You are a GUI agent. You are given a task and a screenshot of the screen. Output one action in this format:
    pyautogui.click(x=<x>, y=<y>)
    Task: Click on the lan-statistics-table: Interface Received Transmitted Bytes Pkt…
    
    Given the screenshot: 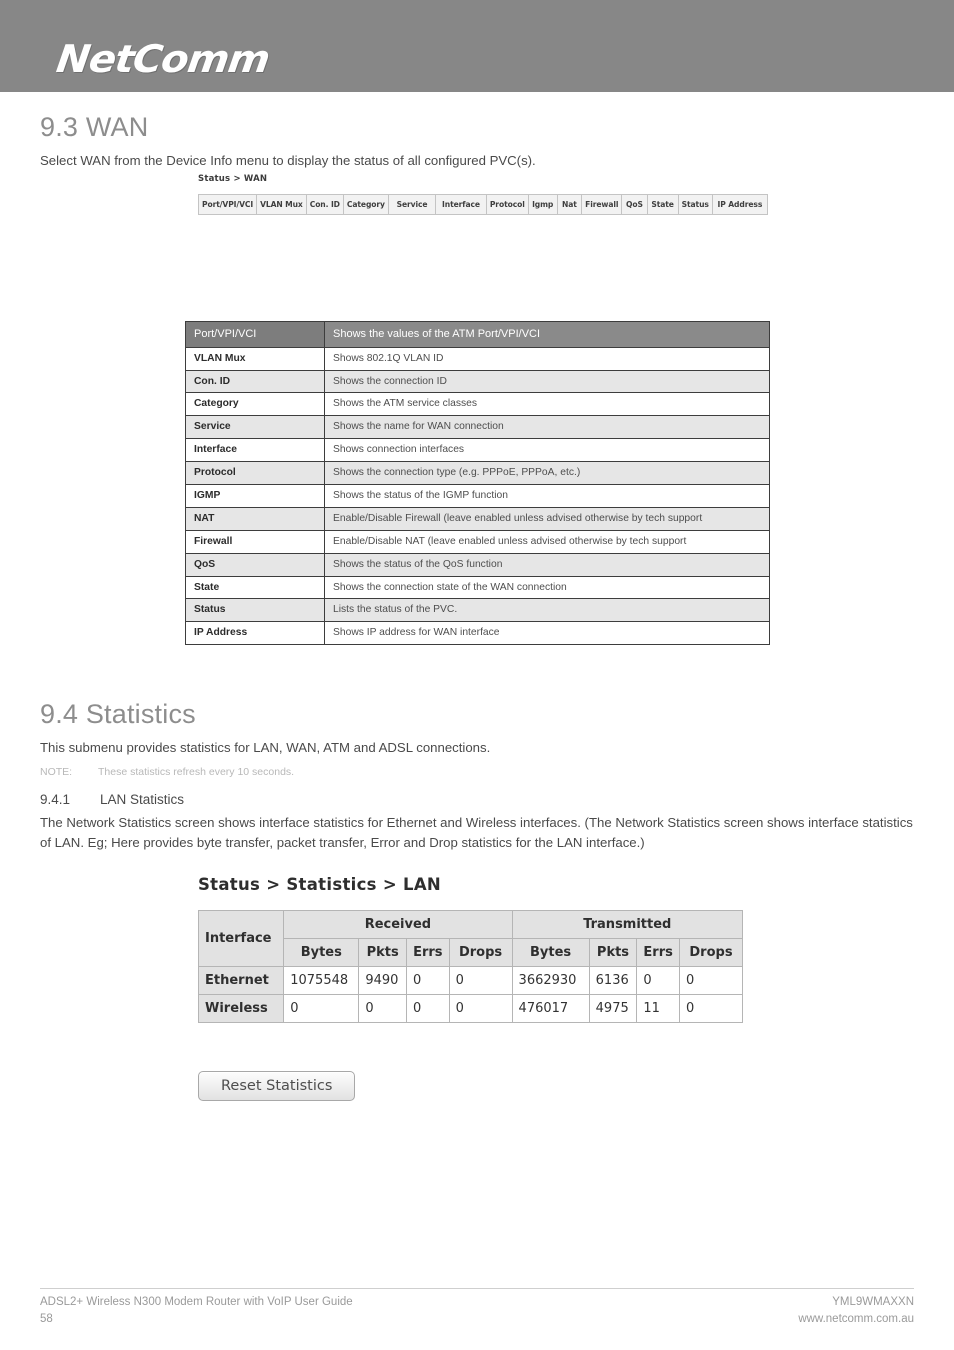 What is the action you would take?
    pyautogui.click(x=470, y=966)
    